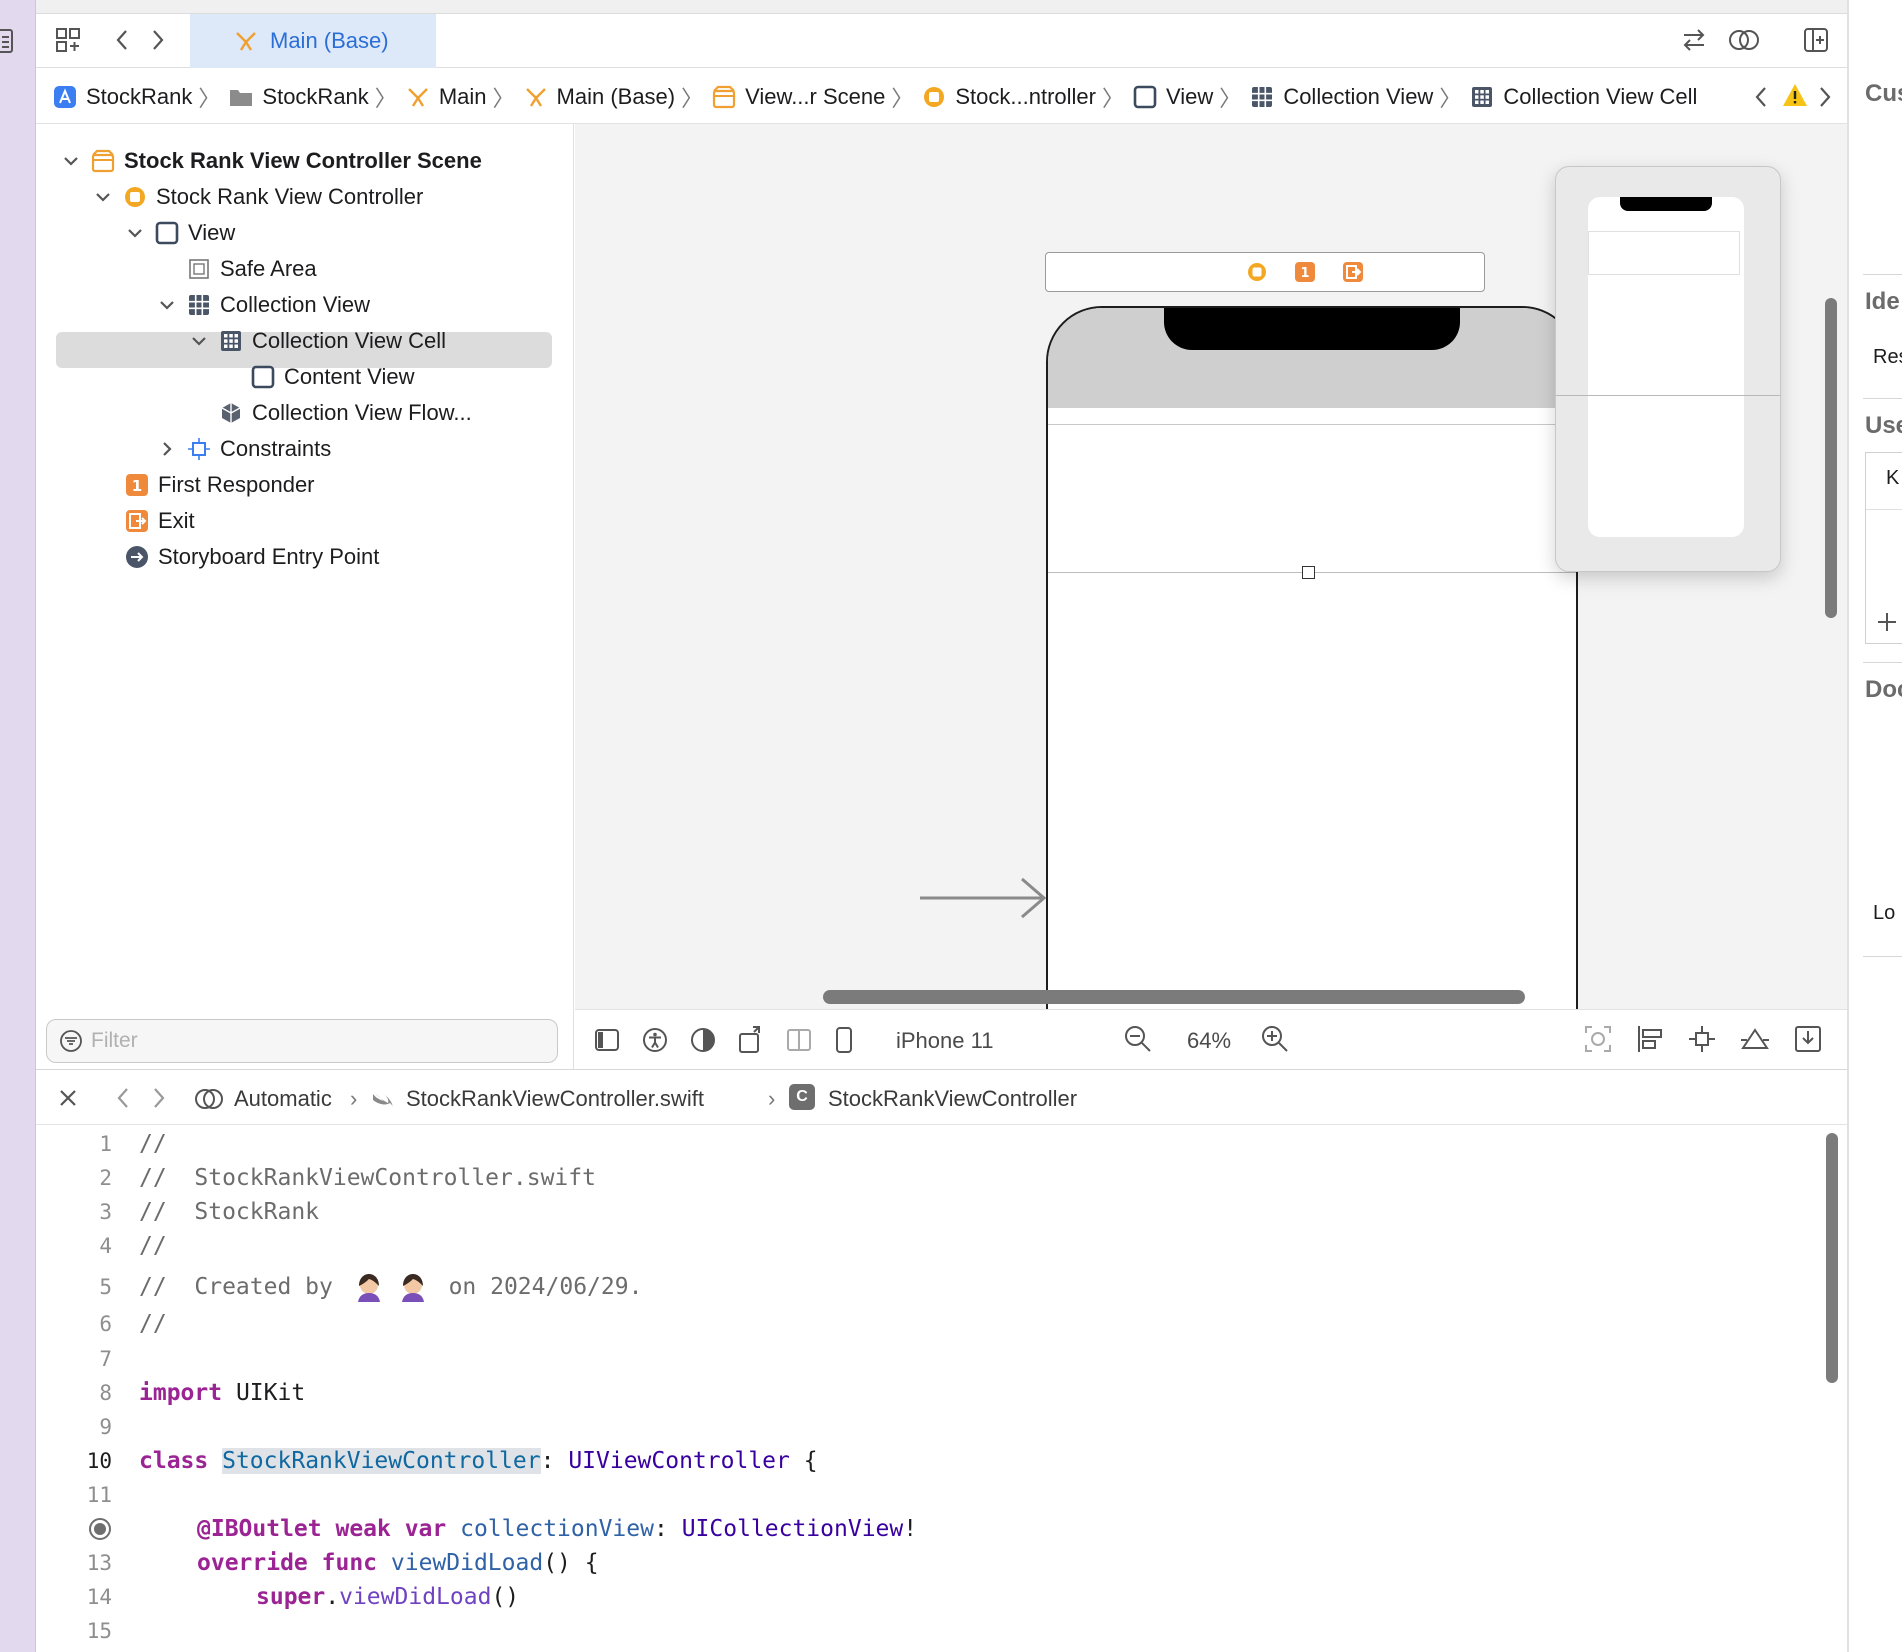 The image size is (1902, 1652). Describe the element at coordinates (607, 1040) in the screenshot. I see `document-outline-toggle-icon` at that location.